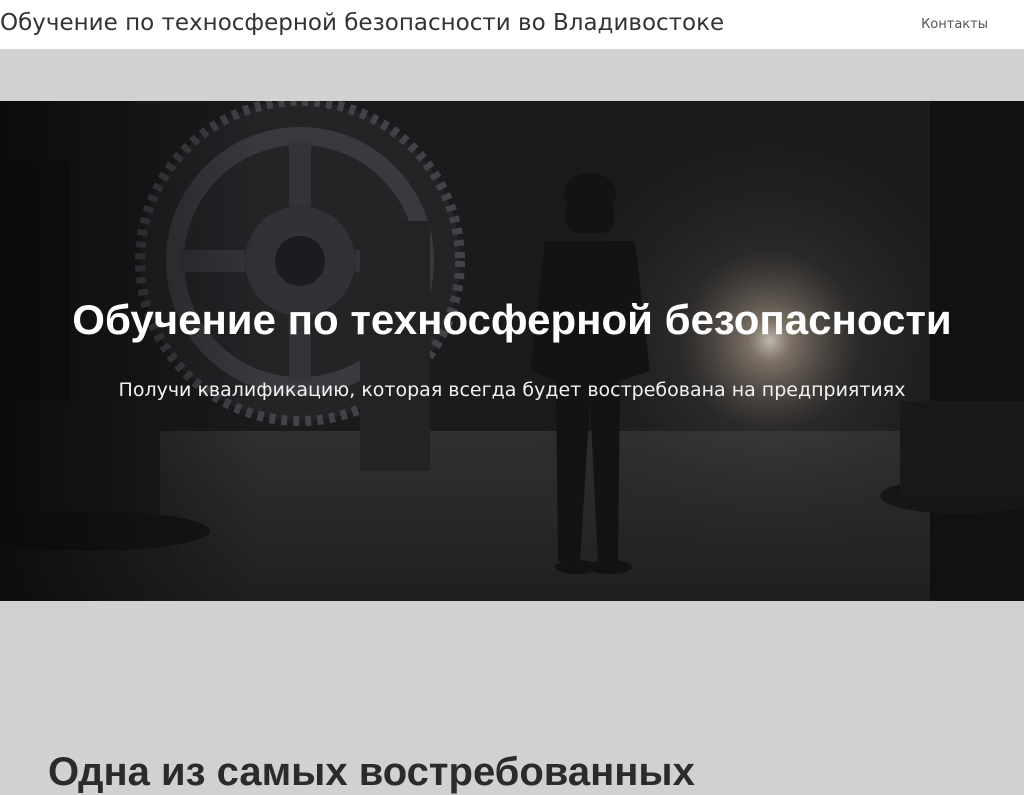 The width and height of the screenshot is (1024, 795). What do you see at coordinates (512, 319) in the screenshot?
I see `hero-title: Обучение по техносферной безопасности` at bounding box center [512, 319].